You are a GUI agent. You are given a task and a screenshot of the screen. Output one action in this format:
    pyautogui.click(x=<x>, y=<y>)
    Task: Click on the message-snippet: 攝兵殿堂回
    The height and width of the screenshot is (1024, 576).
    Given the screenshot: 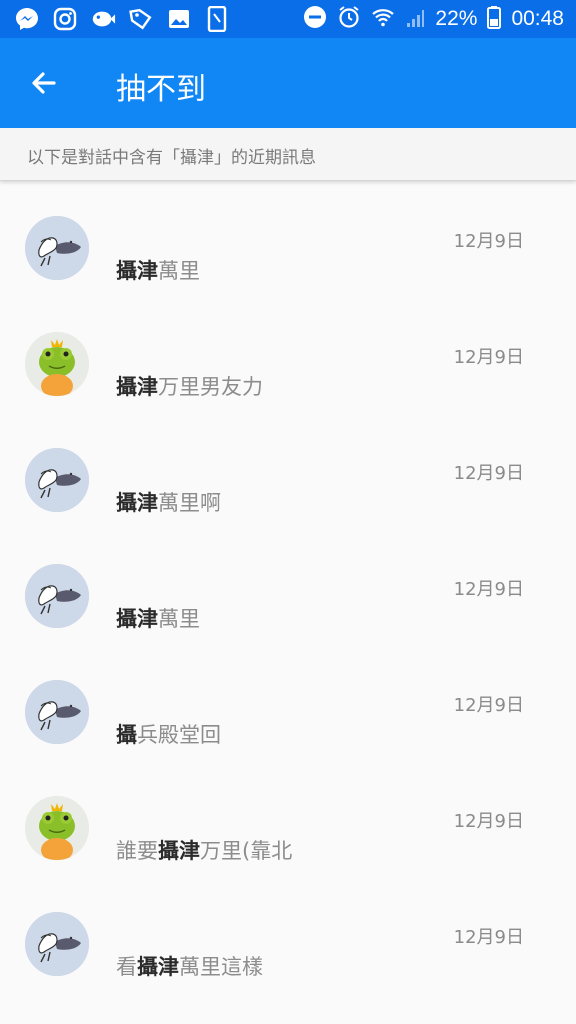 What is the action you would take?
    pyautogui.click(x=168, y=734)
    